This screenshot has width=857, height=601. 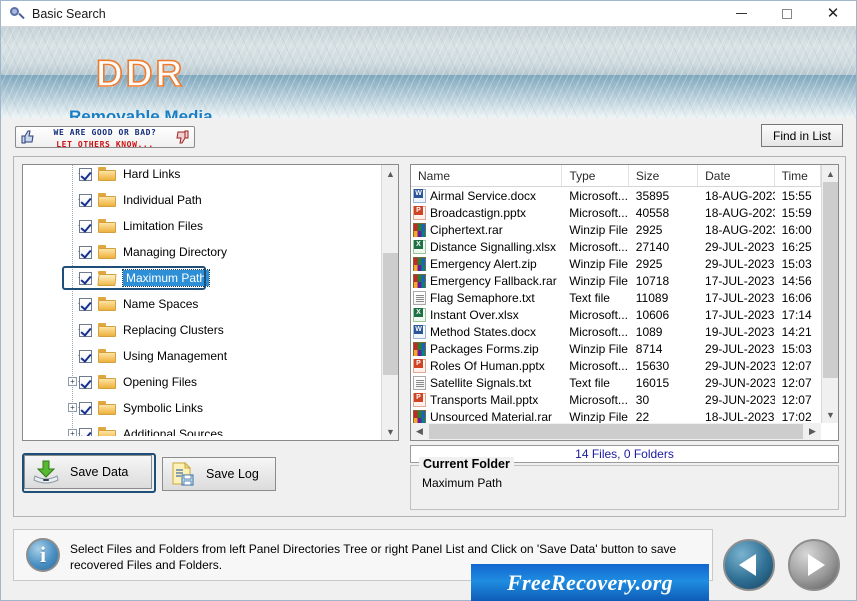 I want to click on tree-vertical-scrollbar: ▲ ▼, so click(x=389, y=302).